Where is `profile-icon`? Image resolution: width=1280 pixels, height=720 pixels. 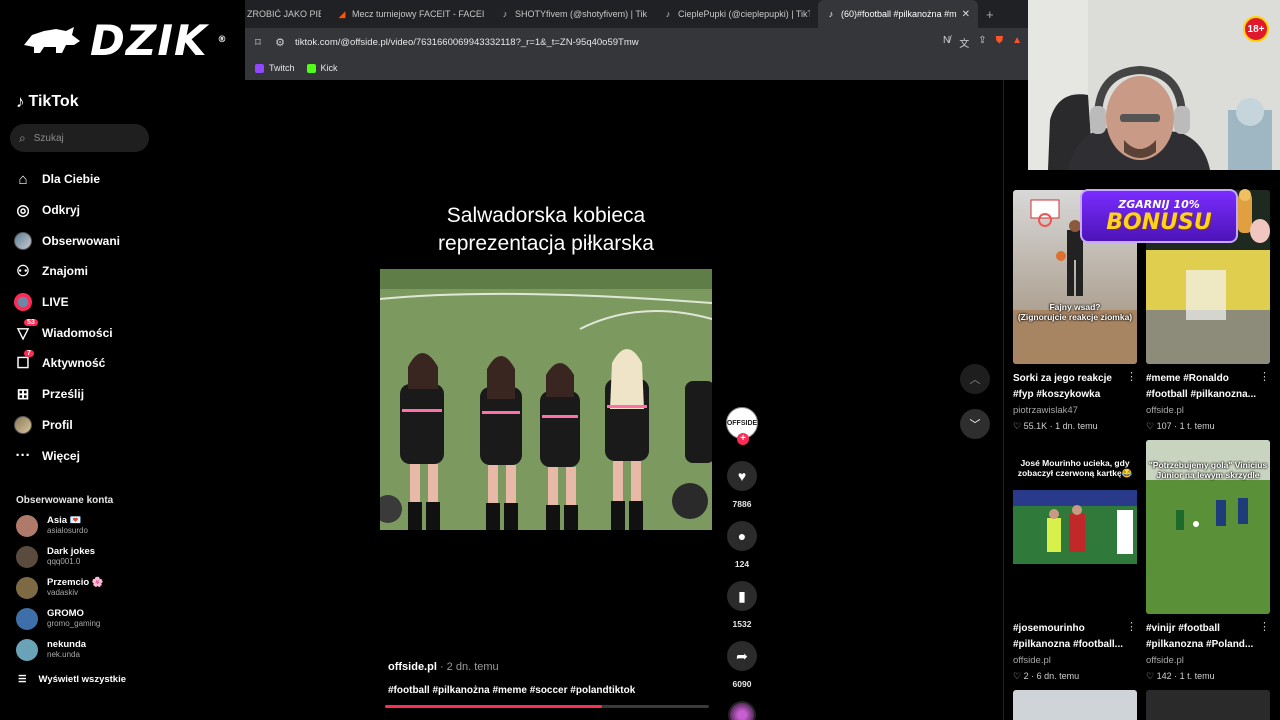 profile-icon is located at coordinates (23, 424).